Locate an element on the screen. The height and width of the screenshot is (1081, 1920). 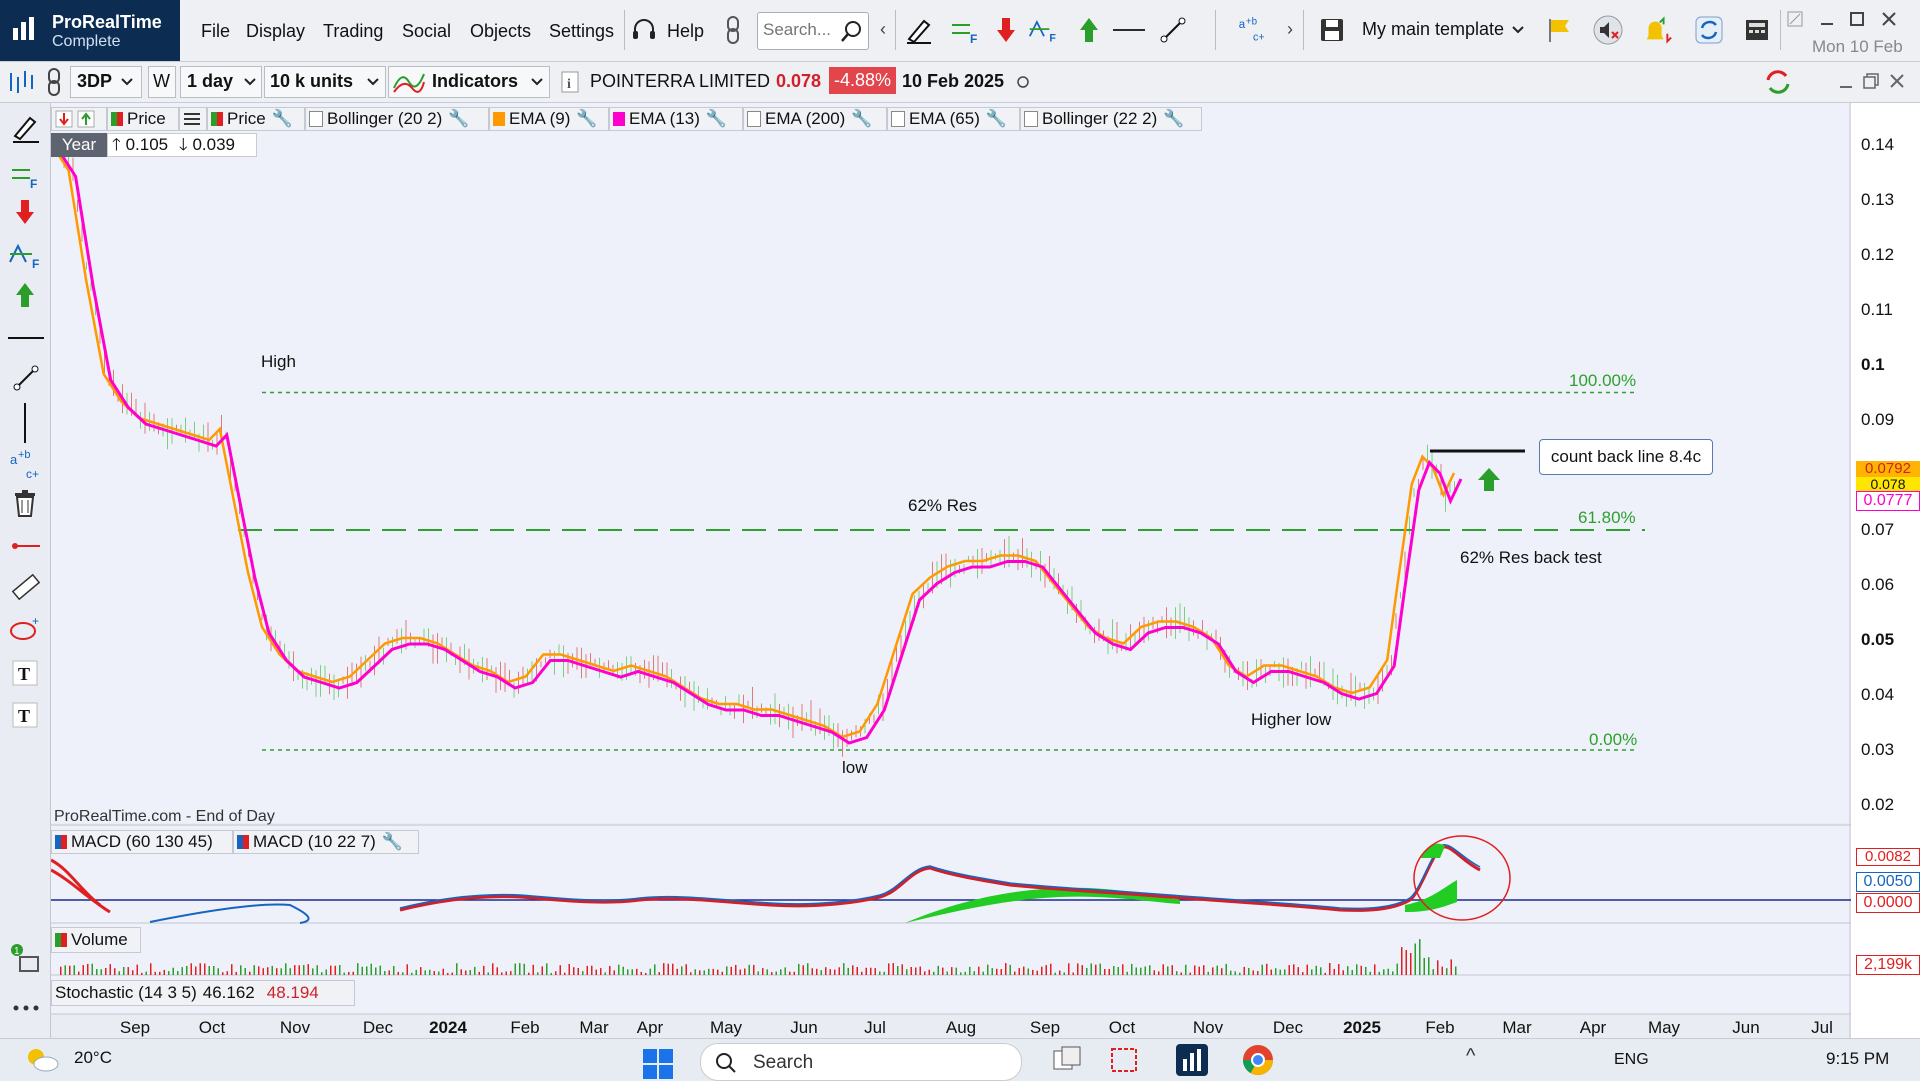
legend-list-icon is located at coordinates (193, 119).